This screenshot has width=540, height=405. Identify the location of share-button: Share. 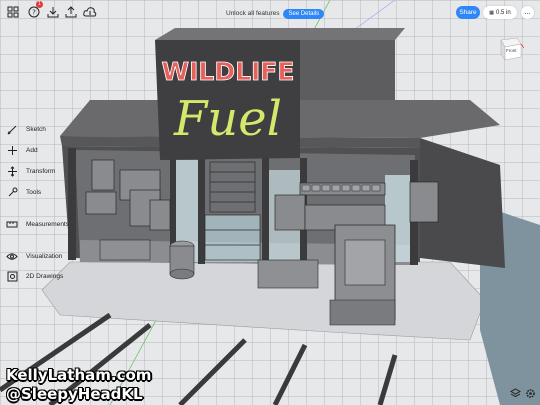
(468, 12).